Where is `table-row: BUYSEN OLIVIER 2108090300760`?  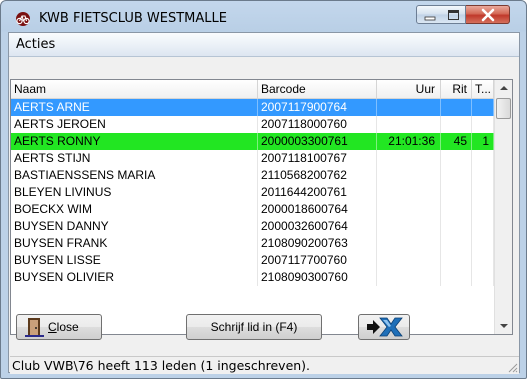 table-row: BUYSEN OLIVIER 2108090300760 is located at coordinates (252, 277).